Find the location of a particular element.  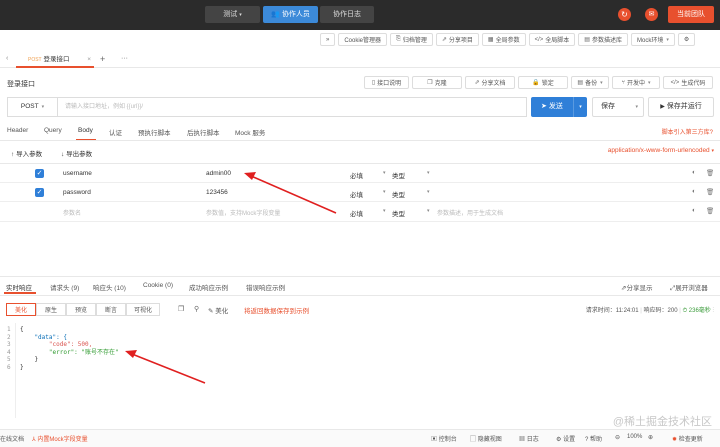

param-desc-input: 参数描述，用于生成文档 is located at coordinates (470, 212).